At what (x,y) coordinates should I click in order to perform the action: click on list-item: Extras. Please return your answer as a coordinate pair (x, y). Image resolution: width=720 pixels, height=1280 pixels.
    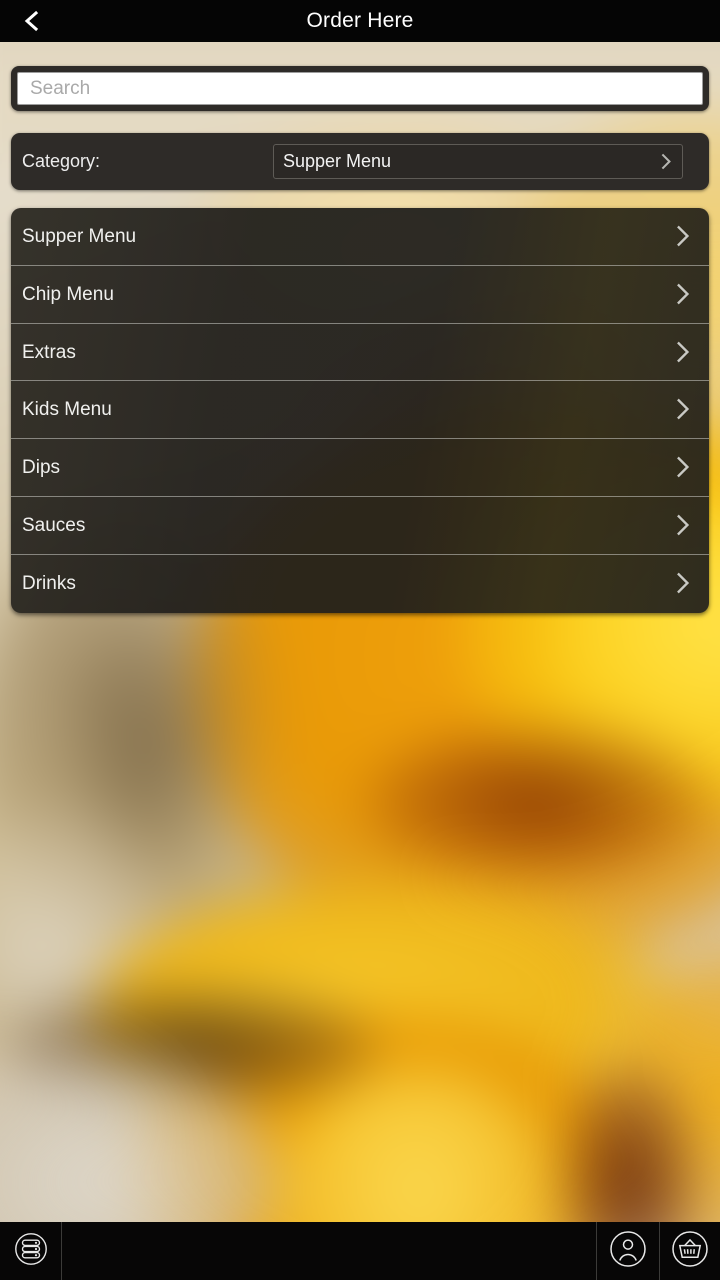
    Looking at the image, I should click on (360, 353).